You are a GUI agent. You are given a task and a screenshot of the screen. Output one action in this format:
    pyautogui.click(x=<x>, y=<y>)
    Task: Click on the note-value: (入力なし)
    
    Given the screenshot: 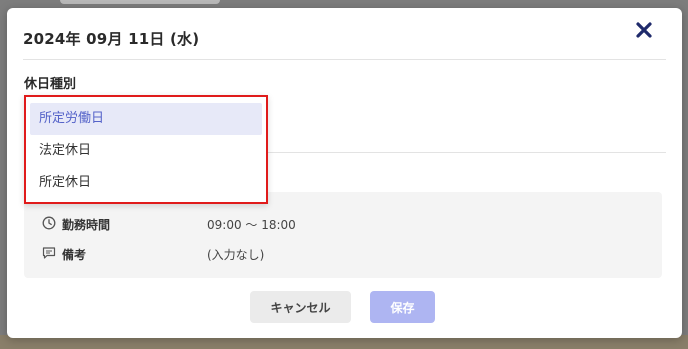 What is the action you would take?
    pyautogui.click(x=236, y=255)
    